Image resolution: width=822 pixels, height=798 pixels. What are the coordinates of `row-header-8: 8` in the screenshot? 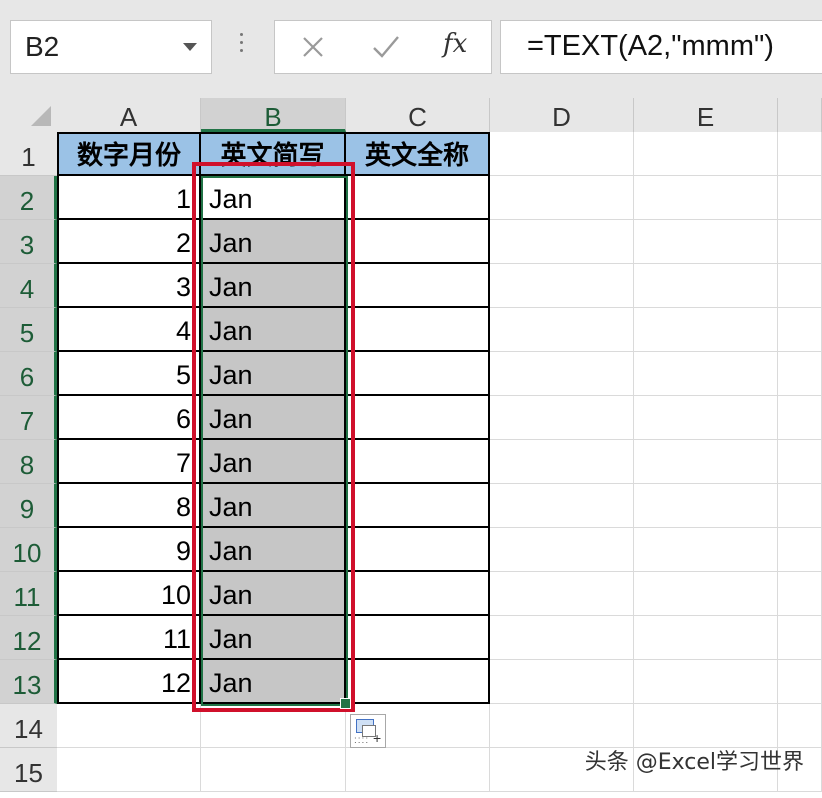 It's located at (28, 462).